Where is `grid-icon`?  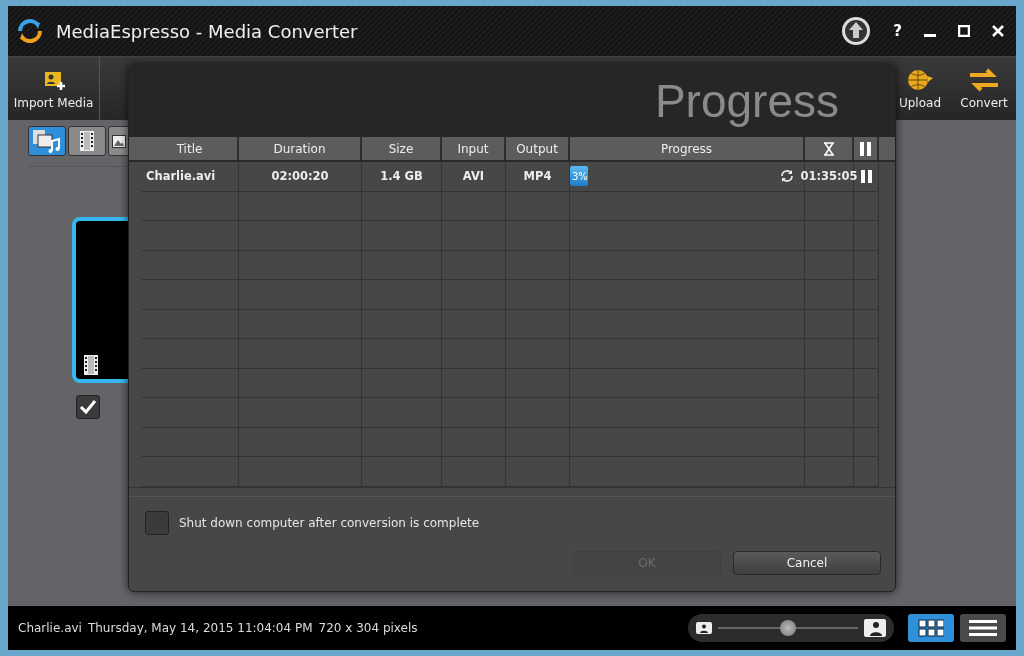
grid-icon is located at coordinates (931, 628).